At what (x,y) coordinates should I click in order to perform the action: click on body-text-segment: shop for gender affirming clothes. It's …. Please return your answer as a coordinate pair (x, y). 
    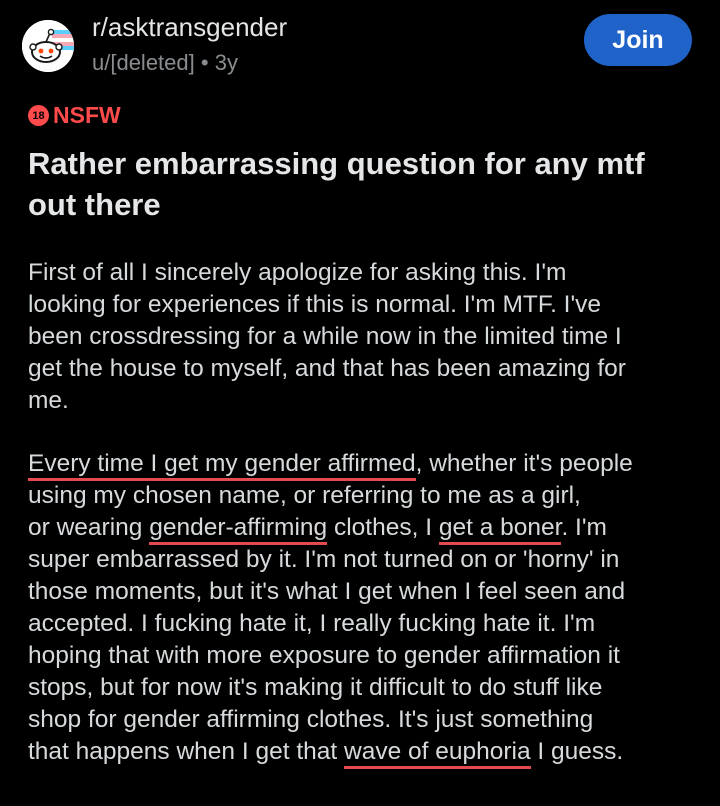
    Looking at the image, I should click on (311, 719).